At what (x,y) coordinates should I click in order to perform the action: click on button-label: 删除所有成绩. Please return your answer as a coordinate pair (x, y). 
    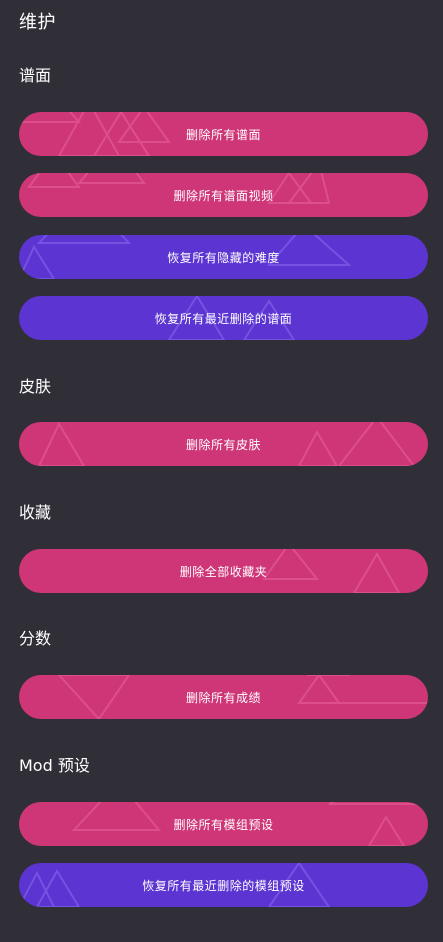
    Looking at the image, I should click on (223, 697).